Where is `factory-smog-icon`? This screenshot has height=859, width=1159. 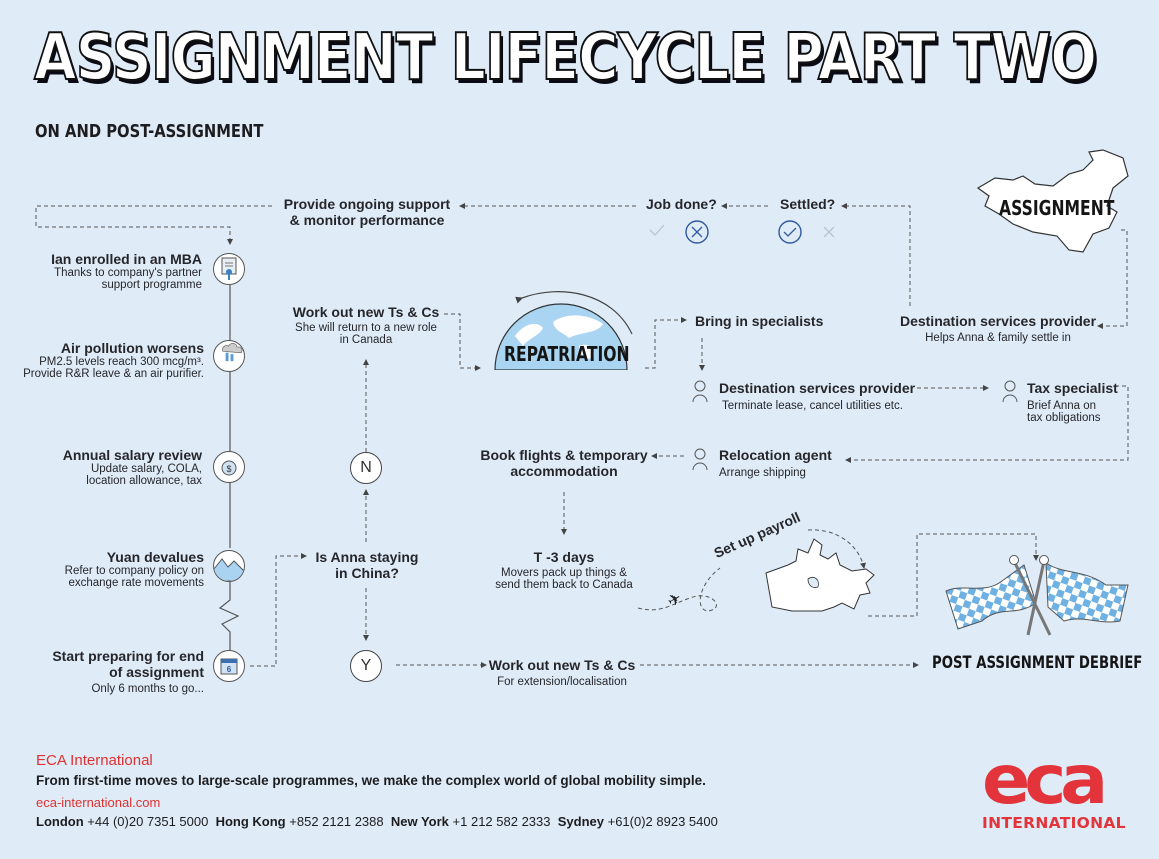 factory-smog-icon is located at coordinates (229, 356).